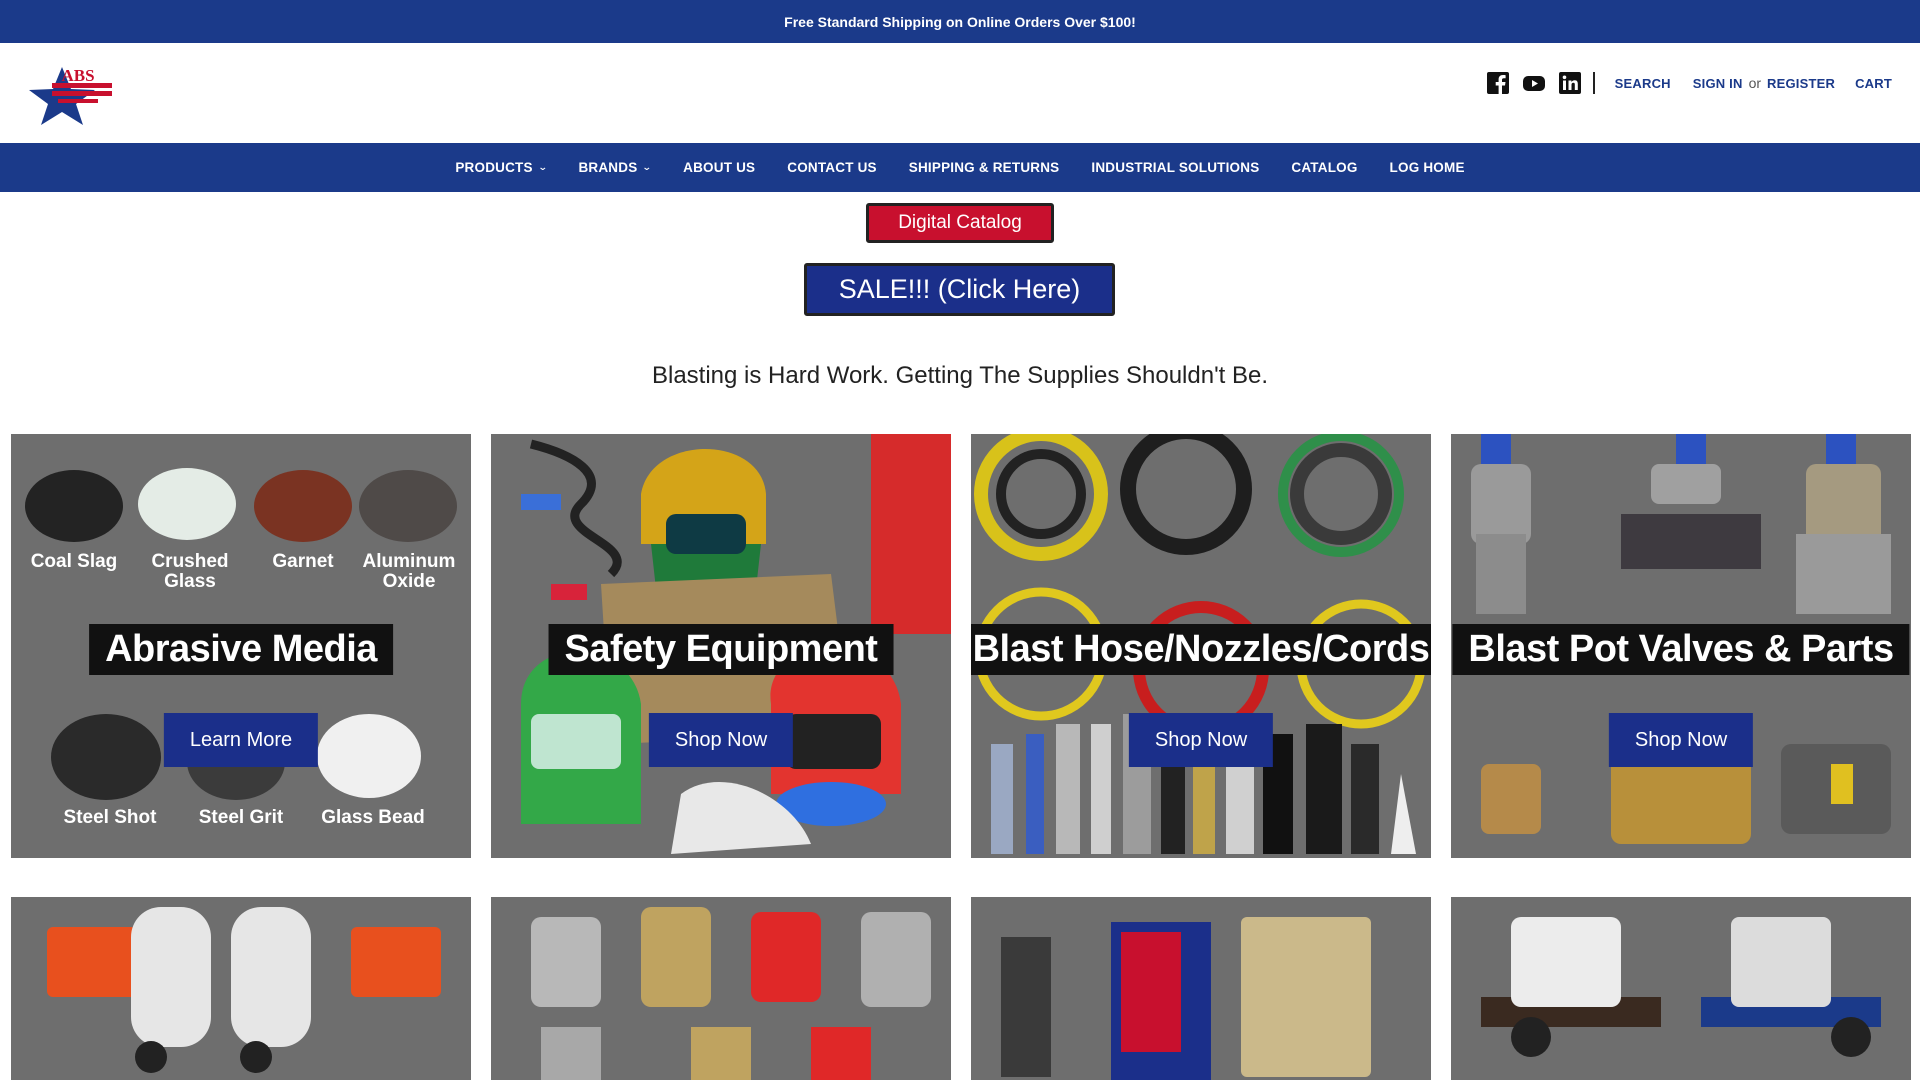  I want to click on cart-link: CART, so click(1873, 83).